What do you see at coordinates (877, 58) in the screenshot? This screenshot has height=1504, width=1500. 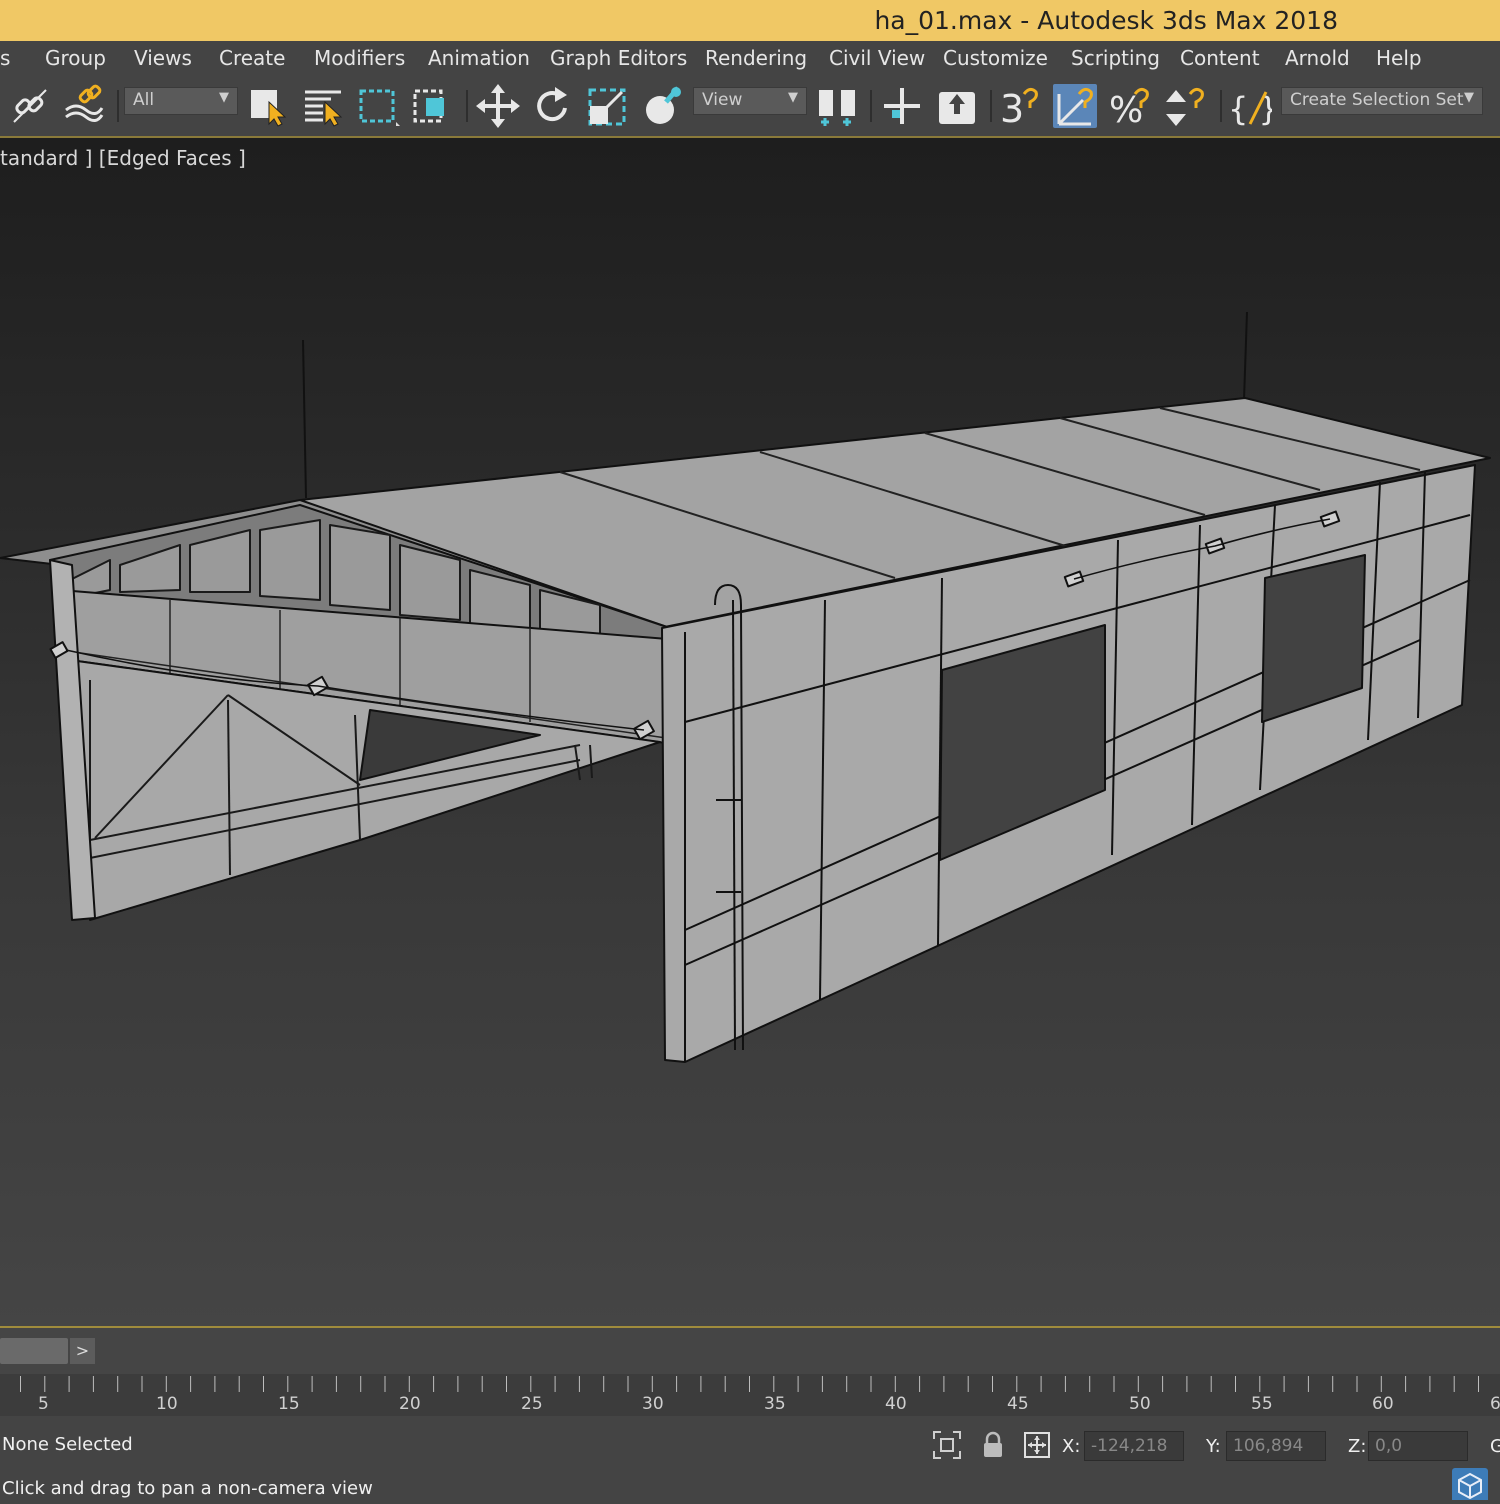 I see `menu-item-civil-view: Civil View` at bounding box center [877, 58].